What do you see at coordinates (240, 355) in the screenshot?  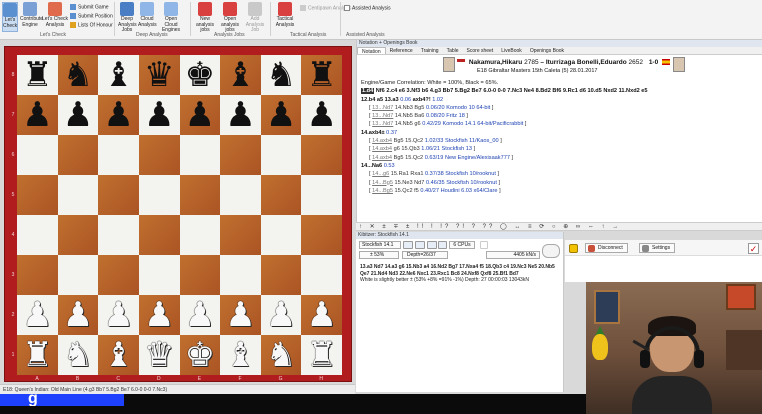 I see `square-f1: ♝` at bounding box center [240, 355].